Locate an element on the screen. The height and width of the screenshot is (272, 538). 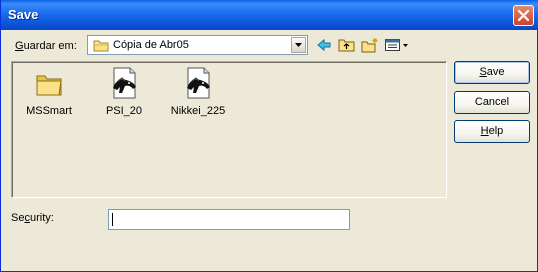
location-dropdown-button is located at coordinates (298, 45).